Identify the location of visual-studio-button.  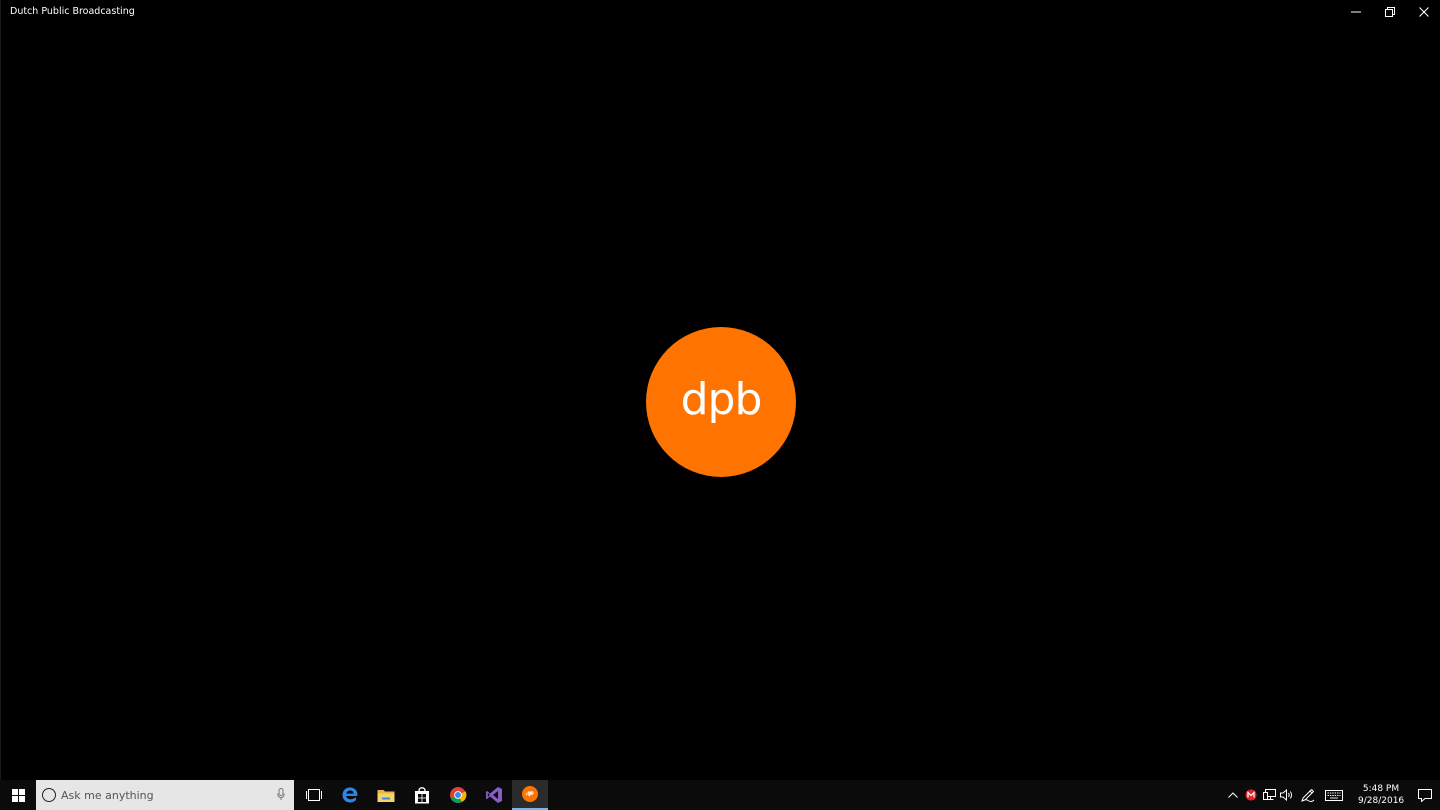
(494, 795).